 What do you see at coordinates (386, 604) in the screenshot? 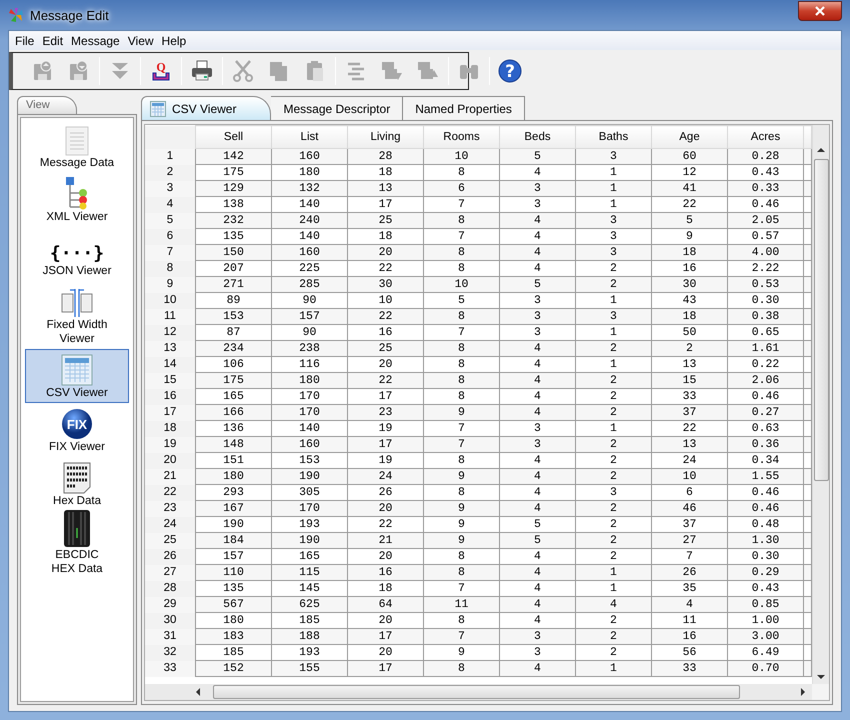
I see `table-cell: 64` at bounding box center [386, 604].